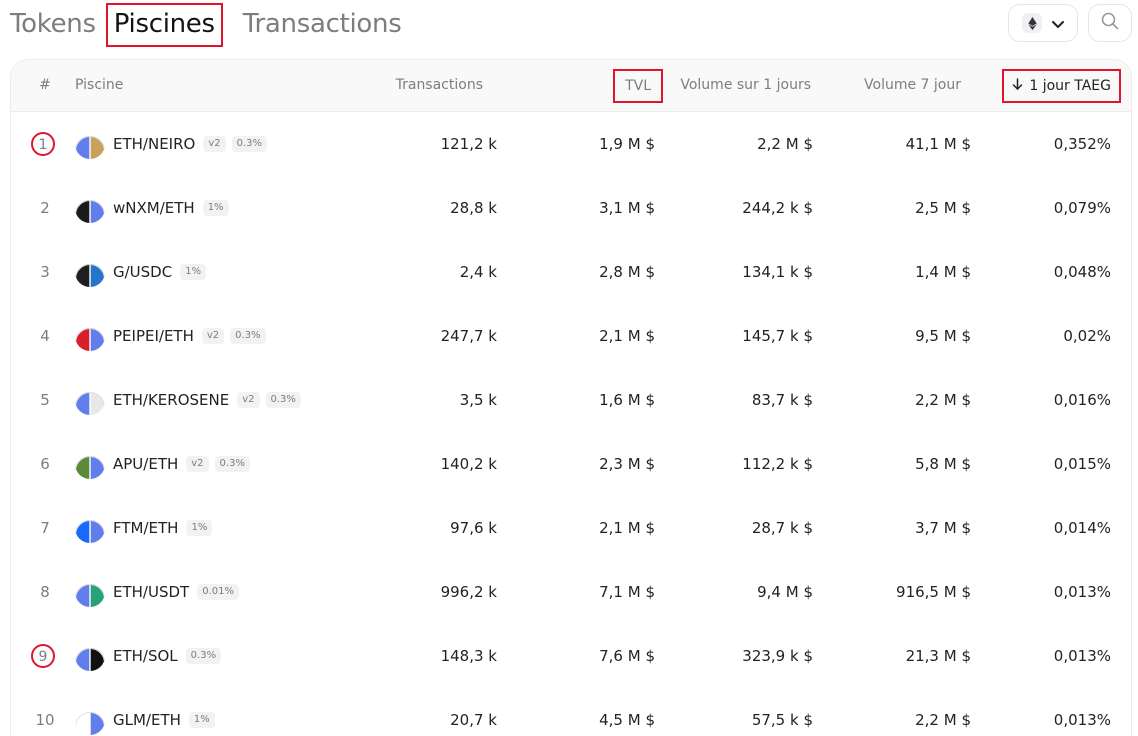 This screenshot has height=736, width=1138. Describe the element at coordinates (164, 25) in the screenshot. I see `tab-pools: Piscines` at that location.